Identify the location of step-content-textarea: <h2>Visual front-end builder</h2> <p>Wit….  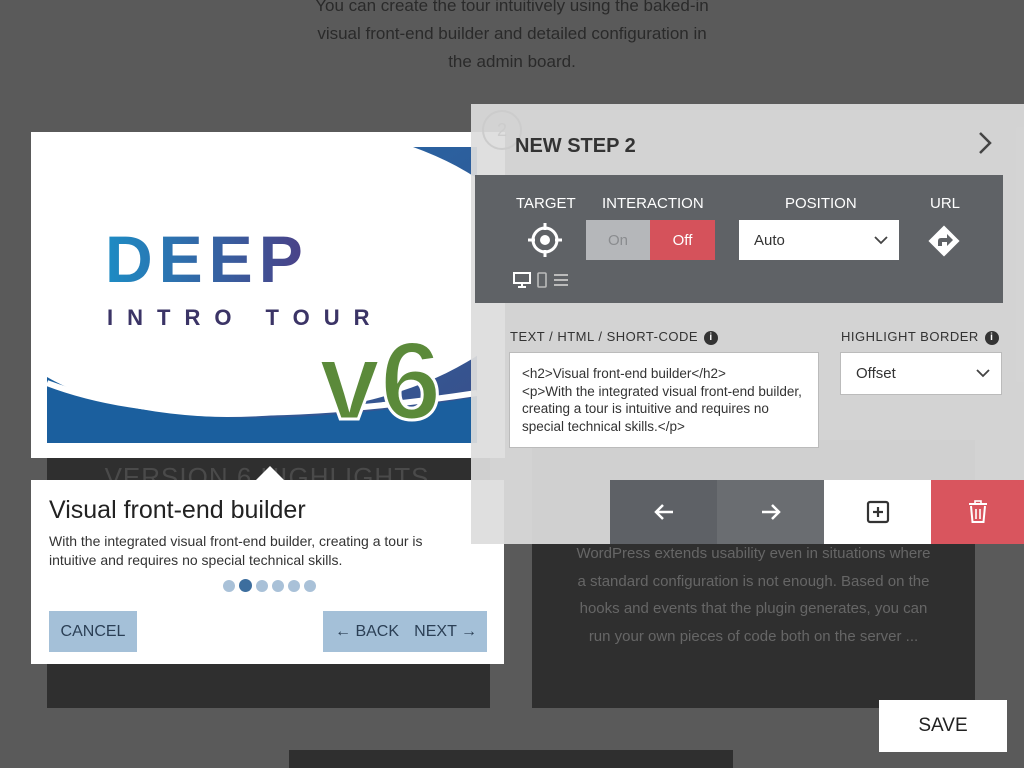
(664, 400).